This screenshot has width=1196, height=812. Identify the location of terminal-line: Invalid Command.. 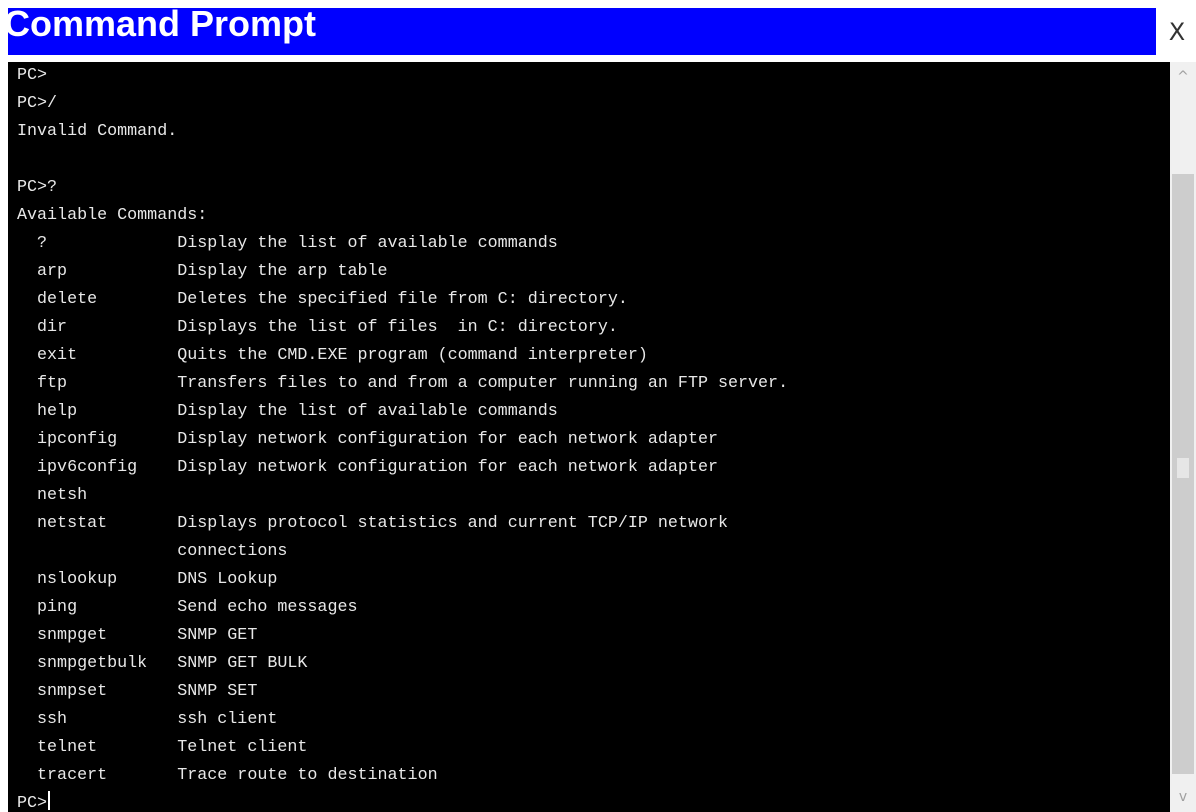
(97, 131).